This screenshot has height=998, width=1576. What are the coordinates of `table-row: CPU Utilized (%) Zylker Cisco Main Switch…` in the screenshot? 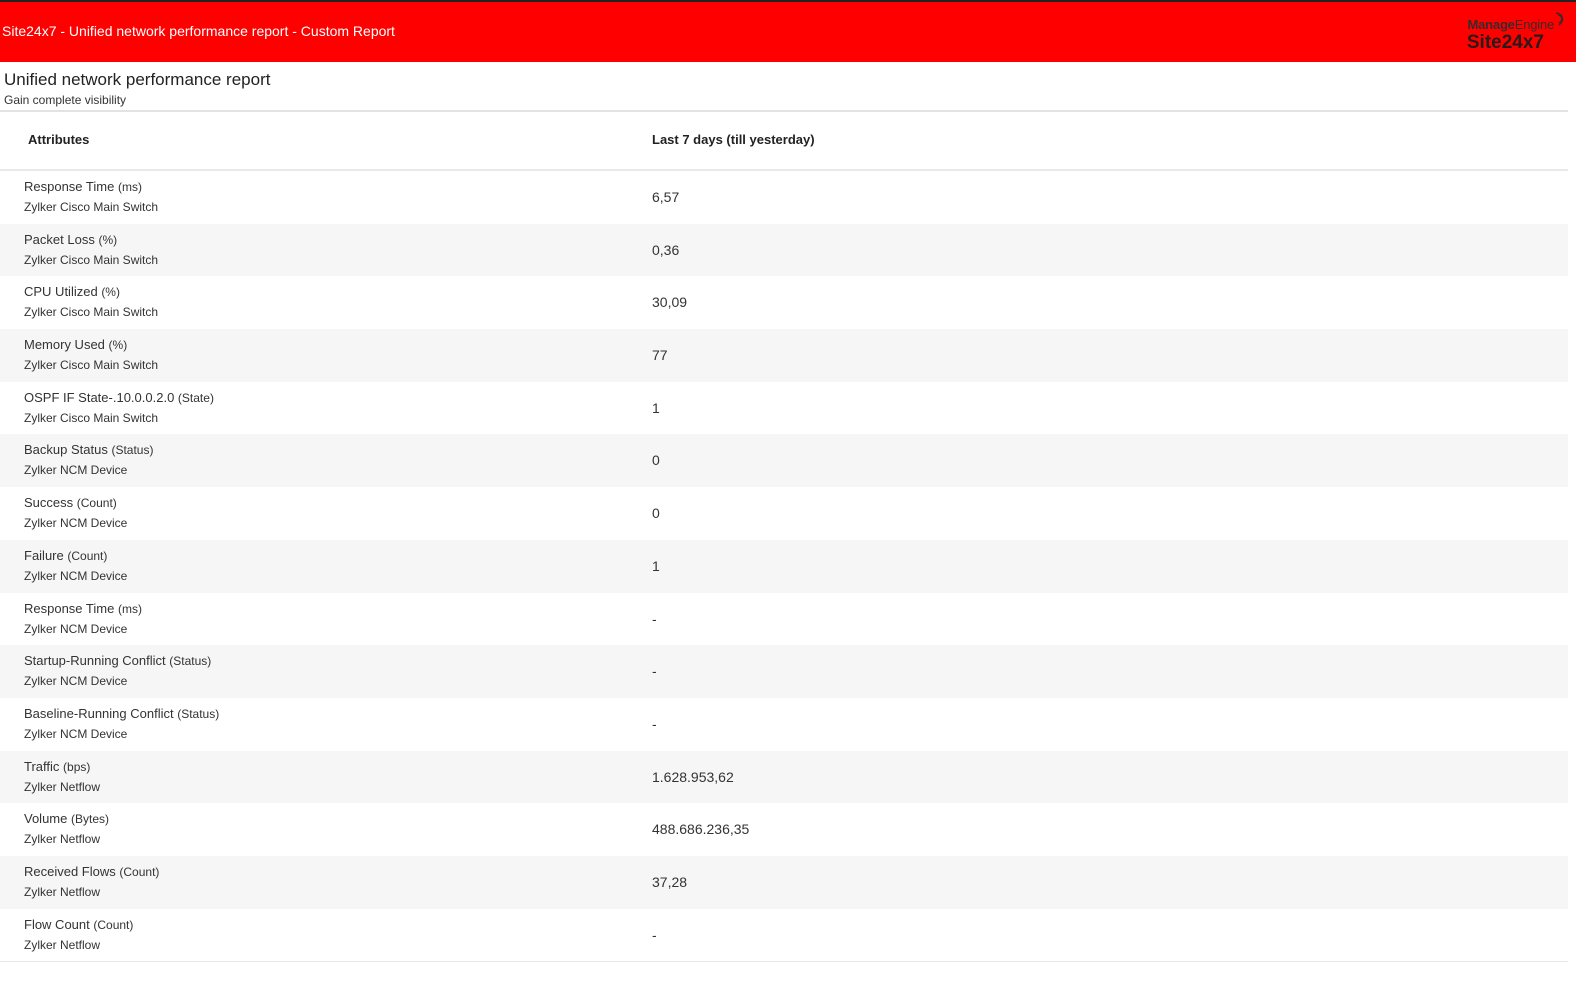 It's located at (784, 302).